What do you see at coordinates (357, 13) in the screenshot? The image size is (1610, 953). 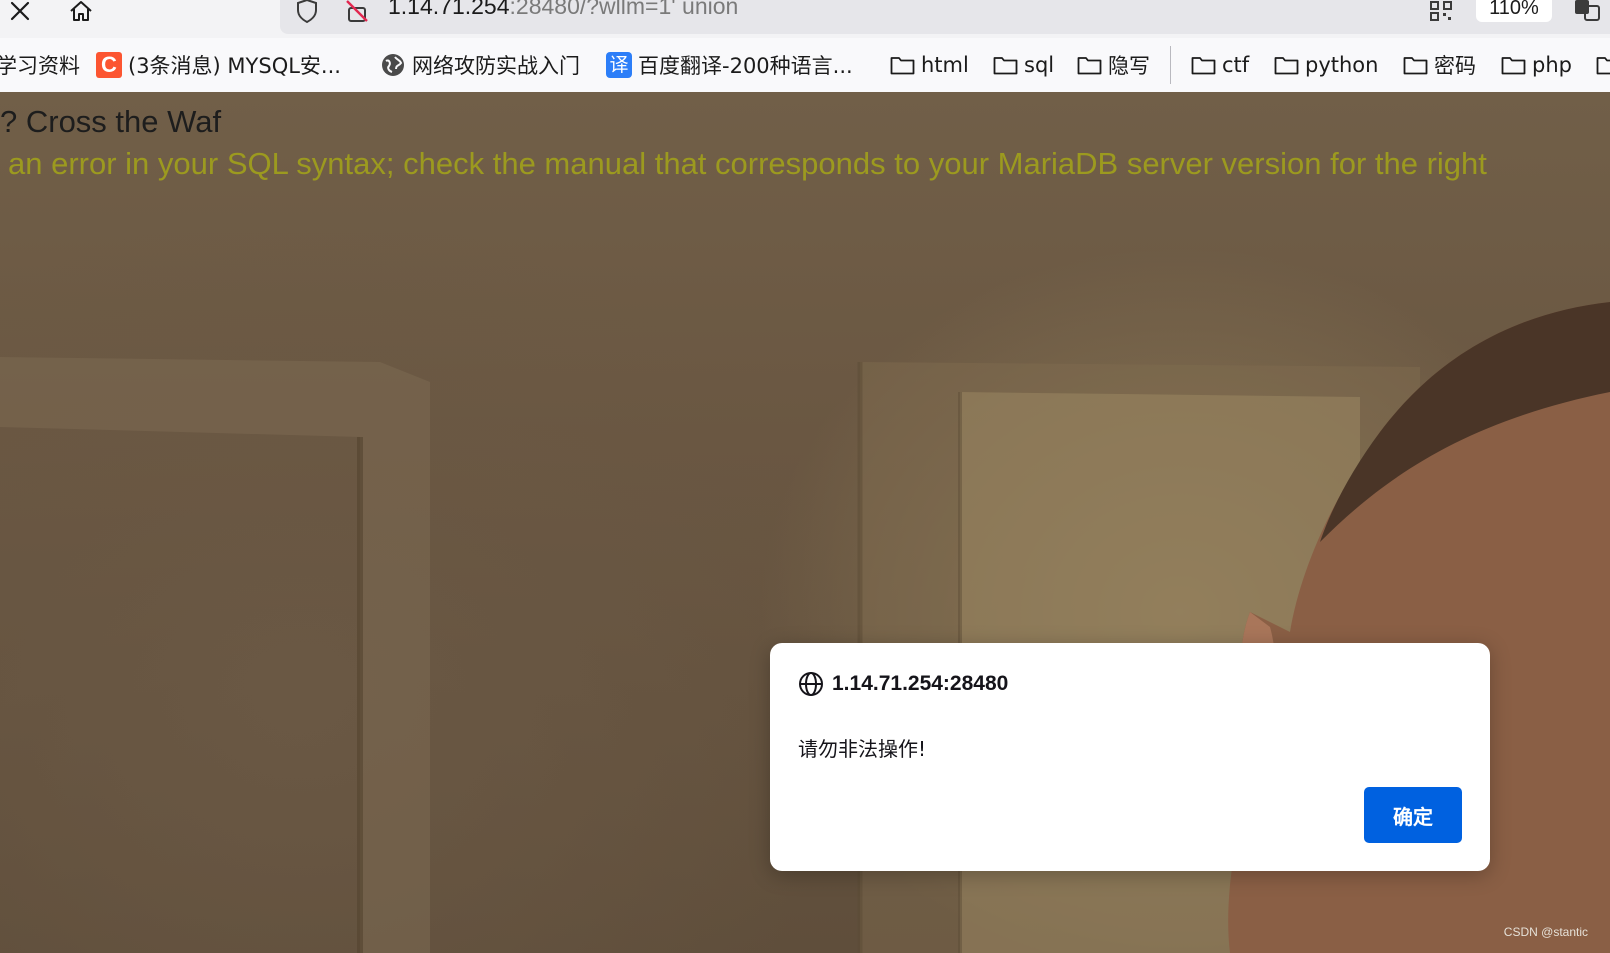 I see `insecure-lock-icon` at bounding box center [357, 13].